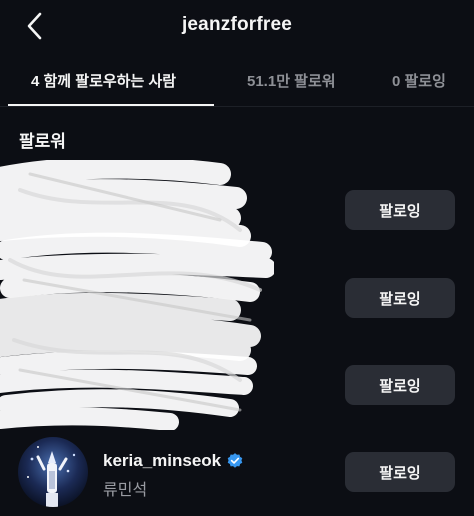 This screenshot has height=516, width=474. I want to click on top-bar: jeanzforfree, so click(237, 27).